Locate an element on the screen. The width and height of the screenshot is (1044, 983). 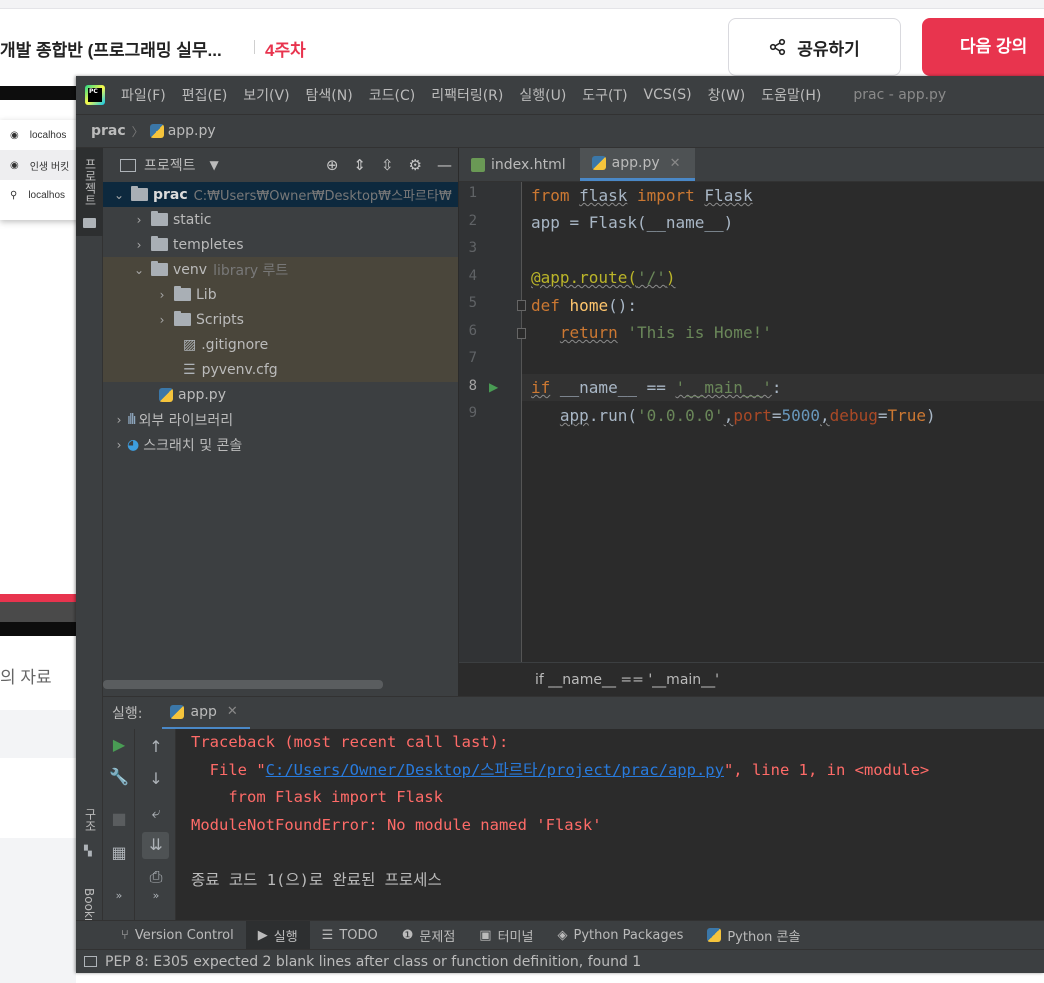
arrow-down-icon: ↓ is located at coordinates (156, 778).